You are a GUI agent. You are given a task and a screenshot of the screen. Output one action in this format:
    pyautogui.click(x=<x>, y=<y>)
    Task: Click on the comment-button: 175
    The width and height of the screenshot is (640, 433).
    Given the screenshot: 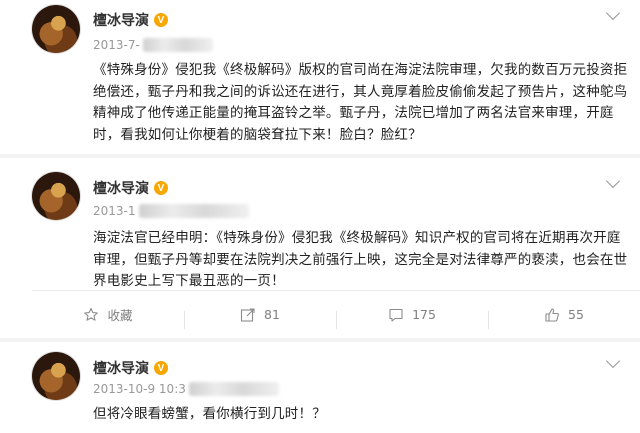 What is the action you would take?
    pyautogui.click(x=412, y=318)
    